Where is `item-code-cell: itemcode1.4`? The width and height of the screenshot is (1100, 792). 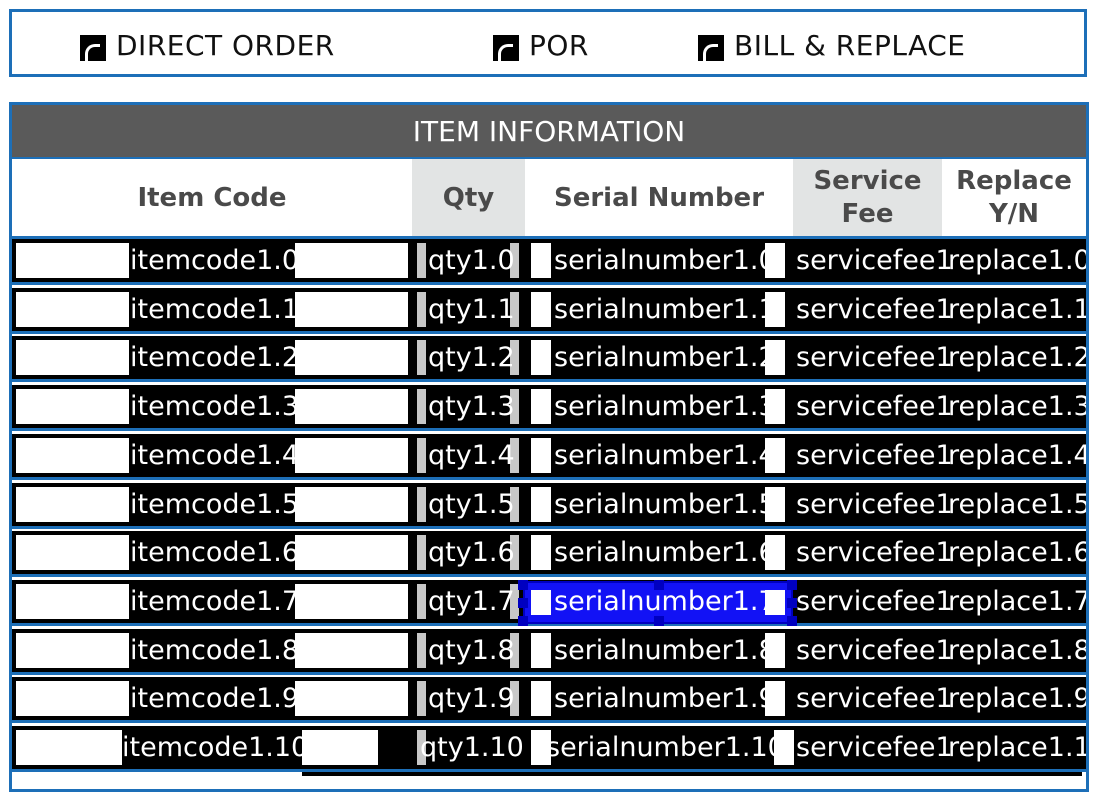
item-code-cell: itemcode1.4 is located at coordinates (214, 456).